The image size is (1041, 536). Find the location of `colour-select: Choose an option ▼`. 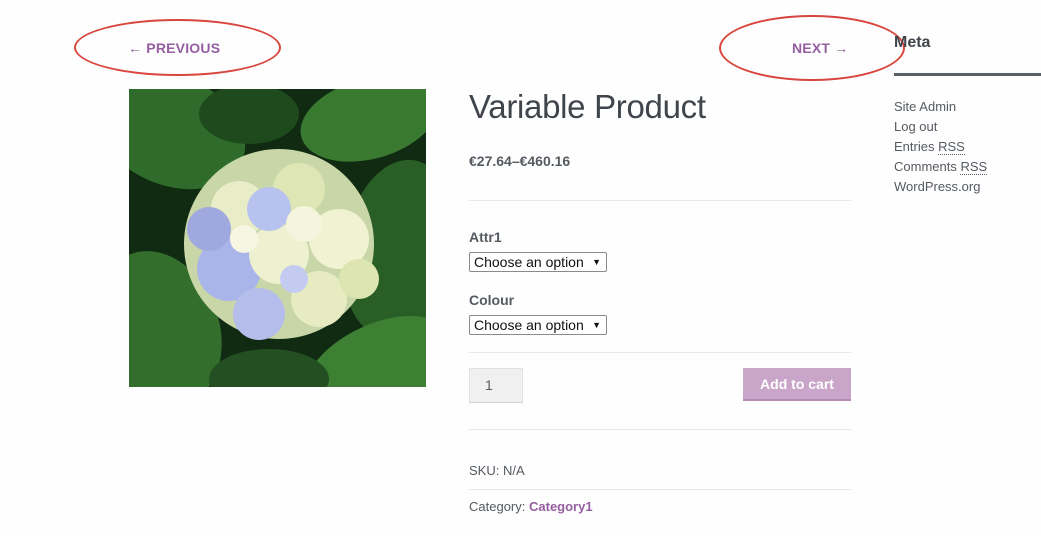

colour-select: Choose an option ▼ is located at coordinates (538, 325).